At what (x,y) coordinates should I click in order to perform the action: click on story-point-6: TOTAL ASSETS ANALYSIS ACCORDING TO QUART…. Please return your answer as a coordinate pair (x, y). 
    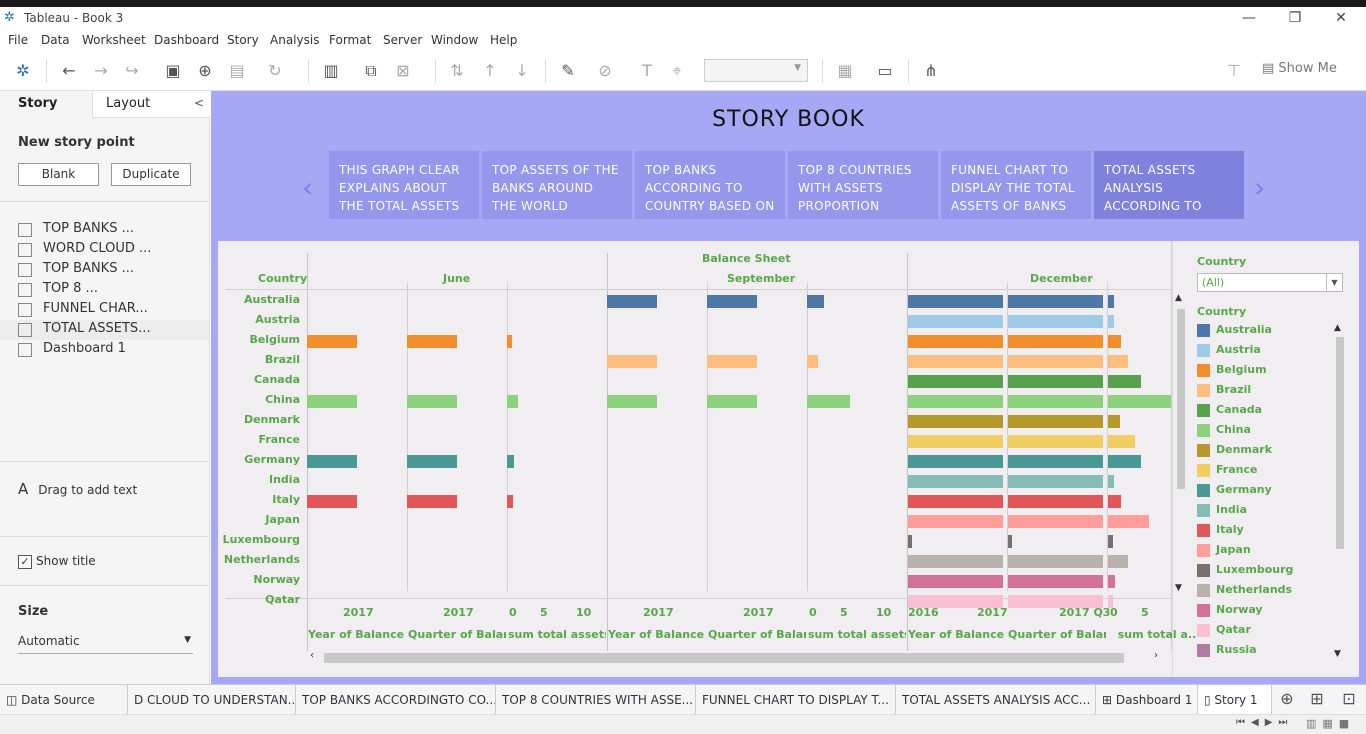
    Looking at the image, I should click on (1169, 185).